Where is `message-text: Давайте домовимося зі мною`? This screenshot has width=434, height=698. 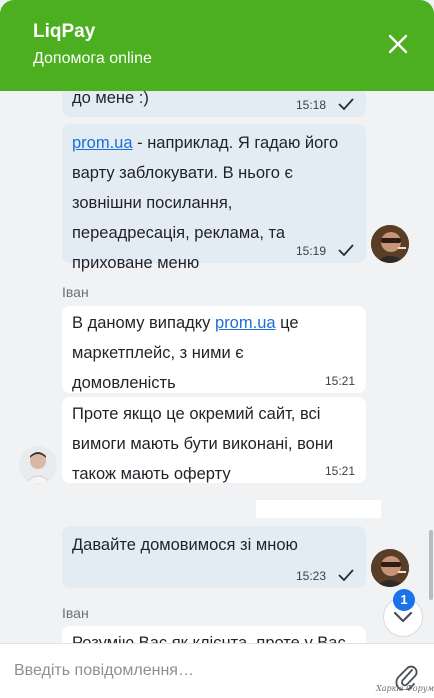
message-text: Давайте домовимося зі мною is located at coordinates (185, 545).